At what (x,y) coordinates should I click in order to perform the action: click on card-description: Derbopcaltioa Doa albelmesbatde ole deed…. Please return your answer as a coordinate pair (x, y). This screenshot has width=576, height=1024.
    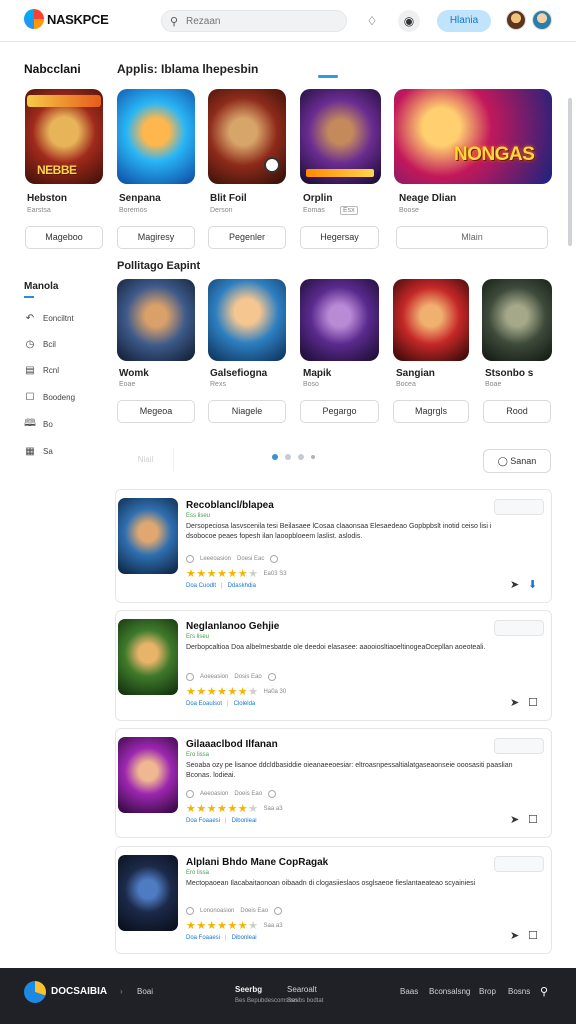
    Looking at the image, I should click on (336, 647).